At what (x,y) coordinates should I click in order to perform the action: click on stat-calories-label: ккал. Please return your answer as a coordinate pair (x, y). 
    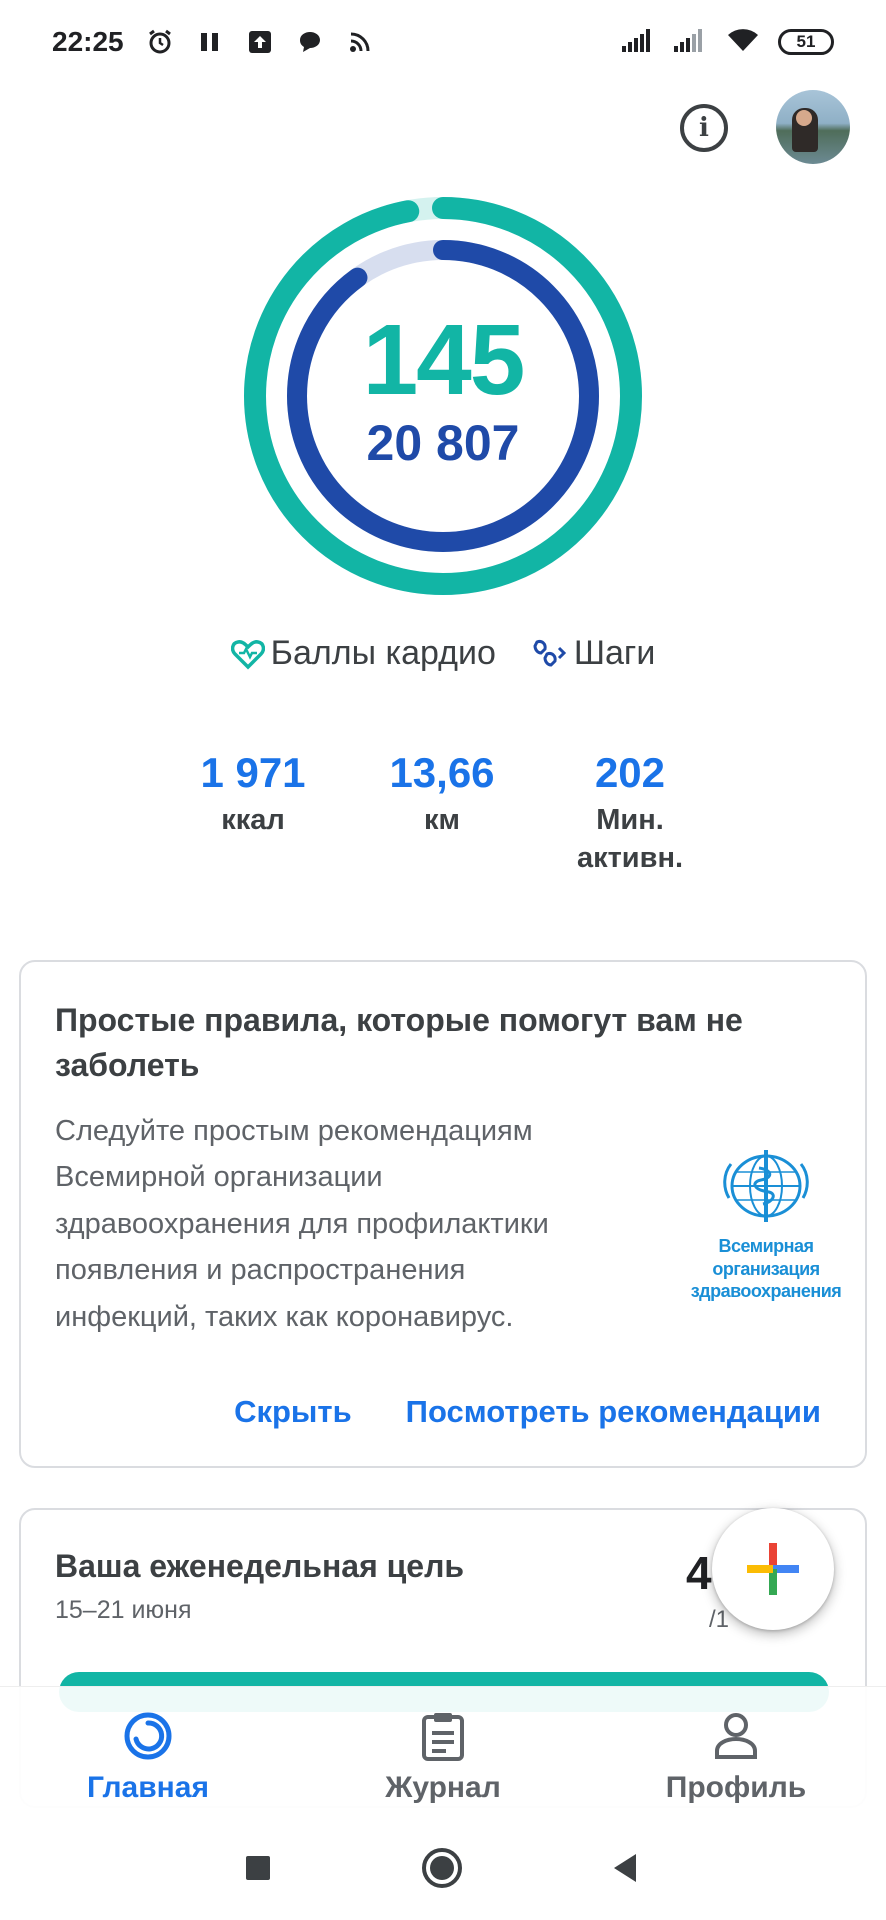
    Looking at the image, I should click on (253, 820).